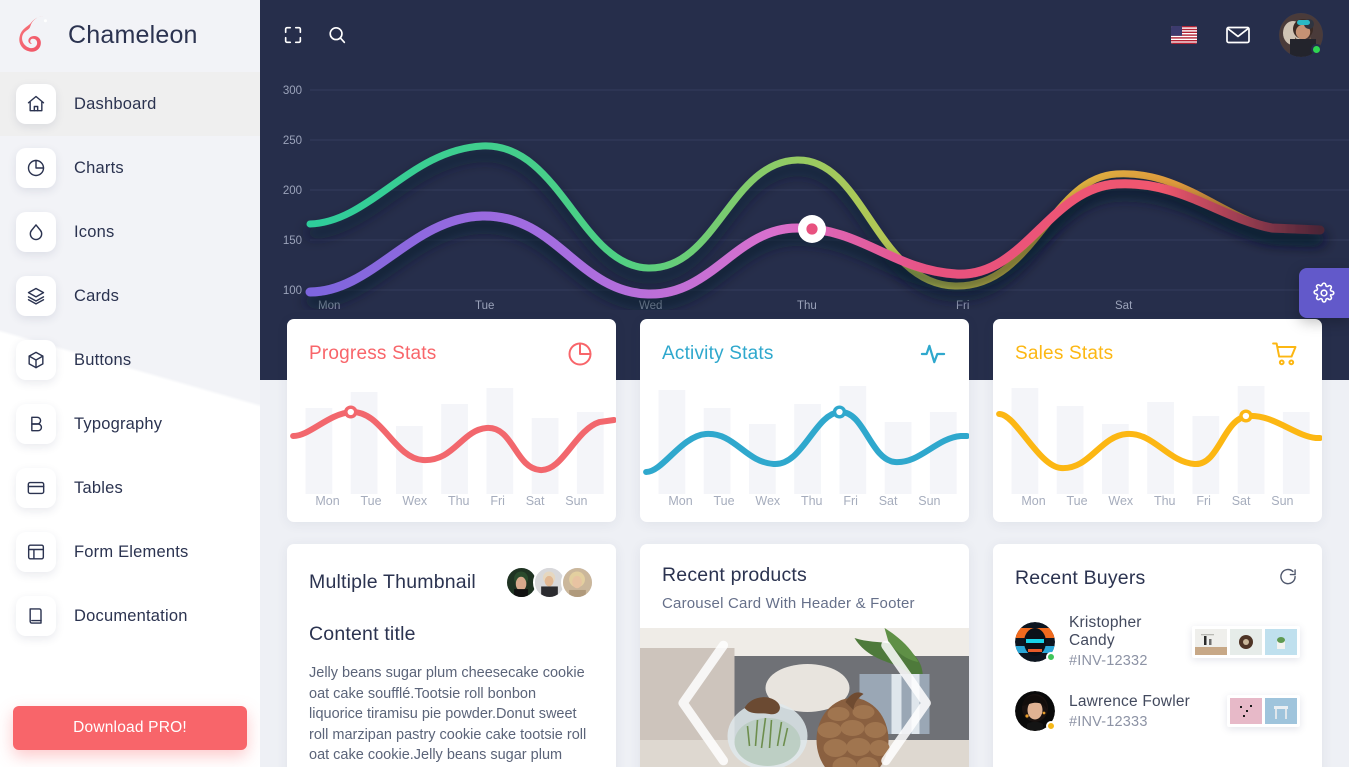 The height and width of the screenshot is (767, 1349). I want to click on refresh-button, so click(1288, 578).